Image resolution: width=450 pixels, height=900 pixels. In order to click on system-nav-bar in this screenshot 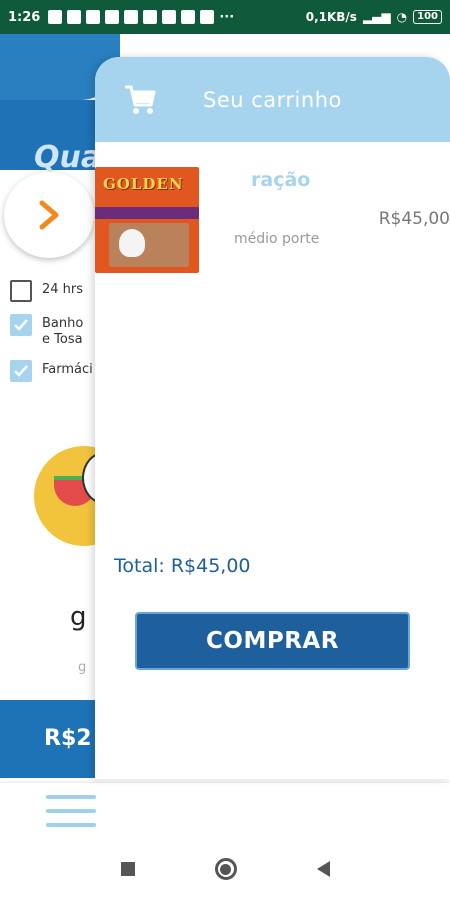, I will do `click(225, 869)`.